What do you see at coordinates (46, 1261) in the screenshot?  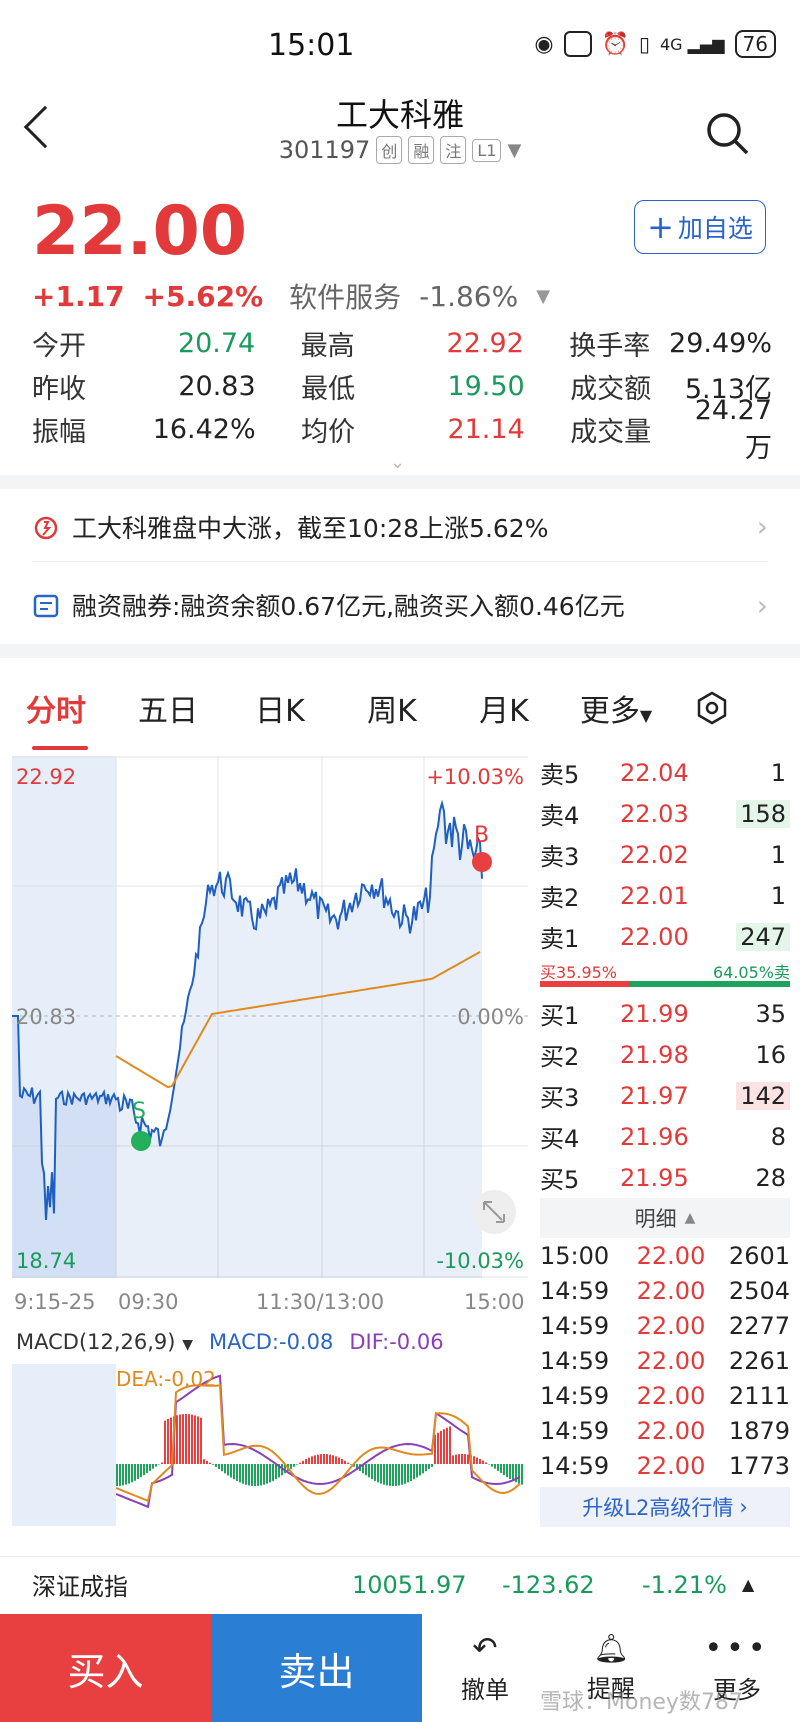 I see `chart-low-label: 18.74` at bounding box center [46, 1261].